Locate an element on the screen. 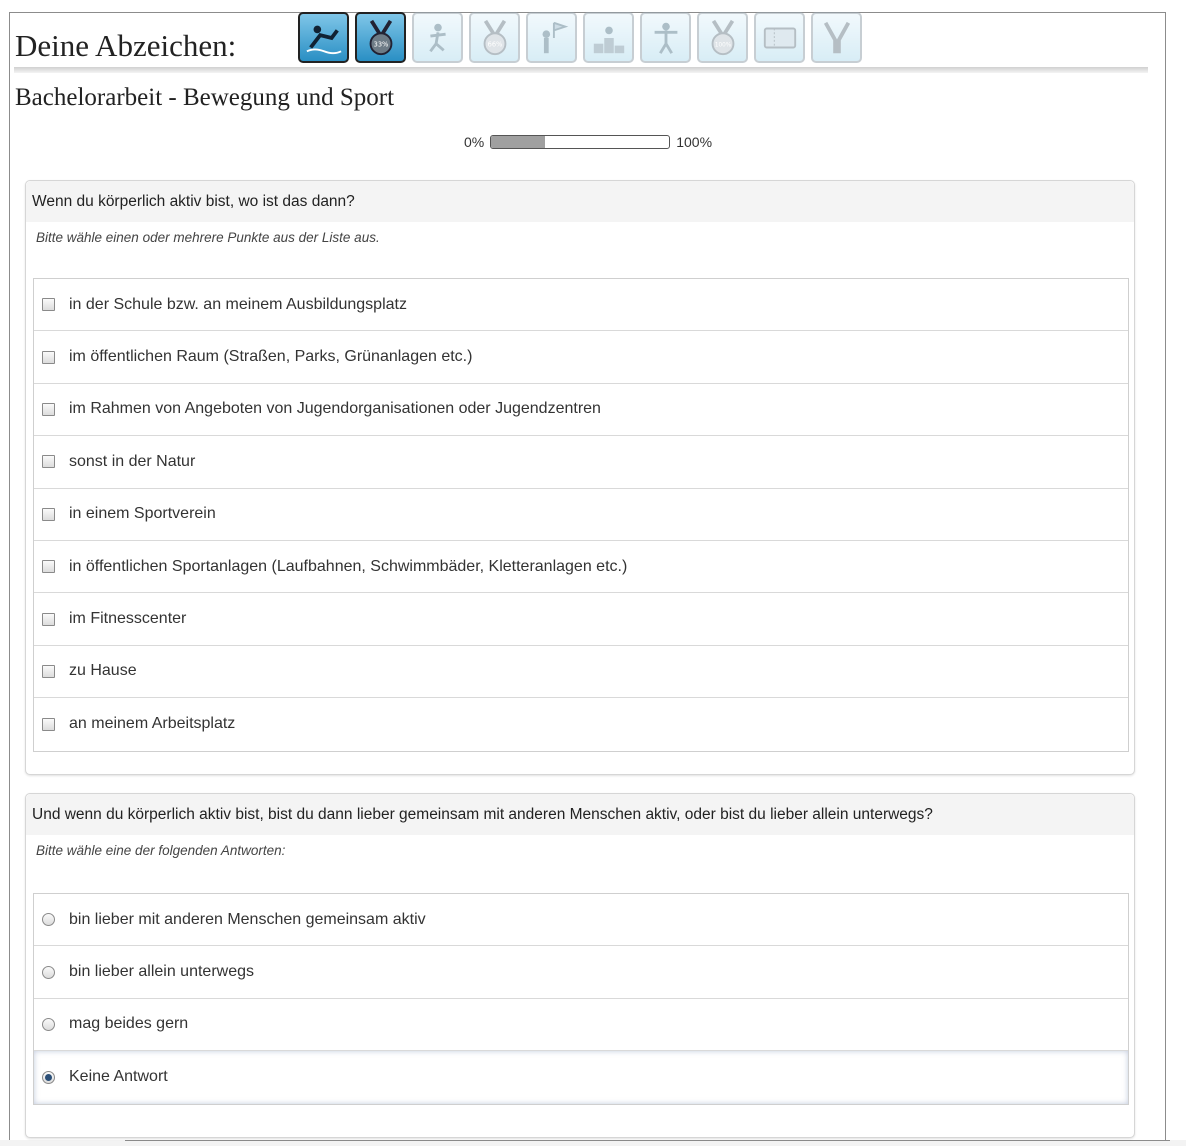 This screenshot has height=1146, width=1186. medal-66-icon: 66% is located at coordinates (494, 37).